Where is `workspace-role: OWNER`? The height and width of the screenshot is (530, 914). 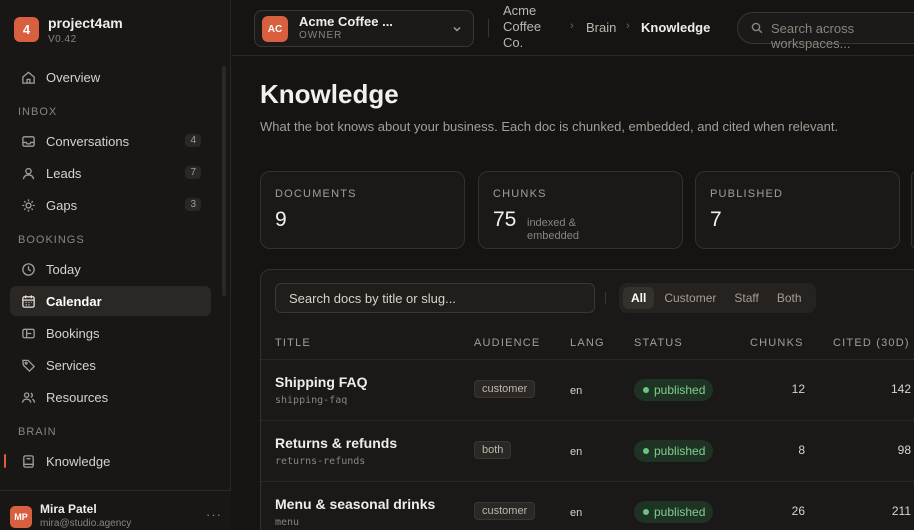 workspace-role: OWNER is located at coordinates (321, 35).